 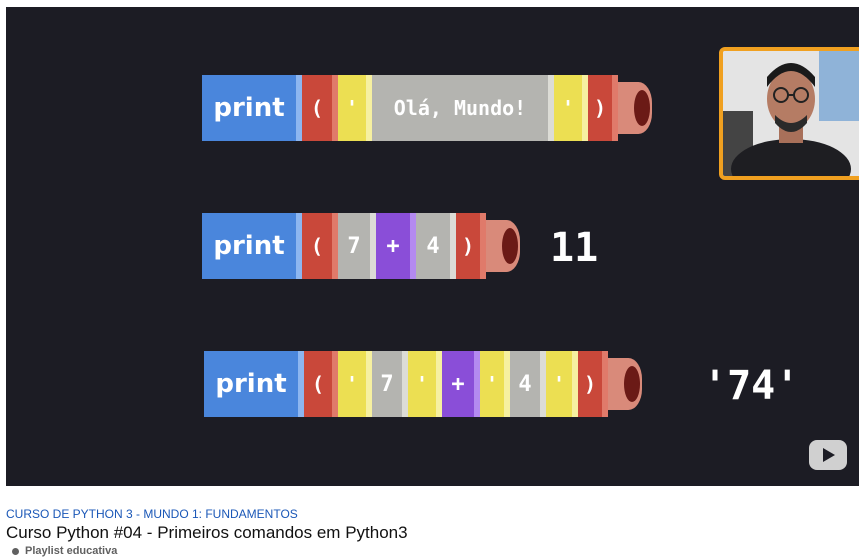 I want to click on code-row-1: print ( ' Olá, Mundo! ' ), so click(x=427, y=108).